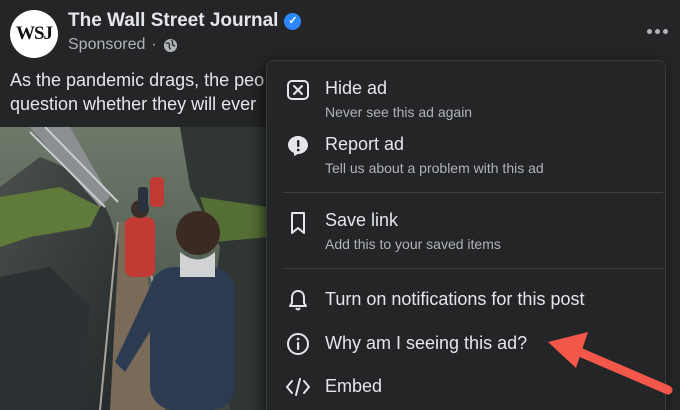 This screenshot has height=410, width=680. I want to click on post-text-line-2: question whether they will ever, so click(133, 104).